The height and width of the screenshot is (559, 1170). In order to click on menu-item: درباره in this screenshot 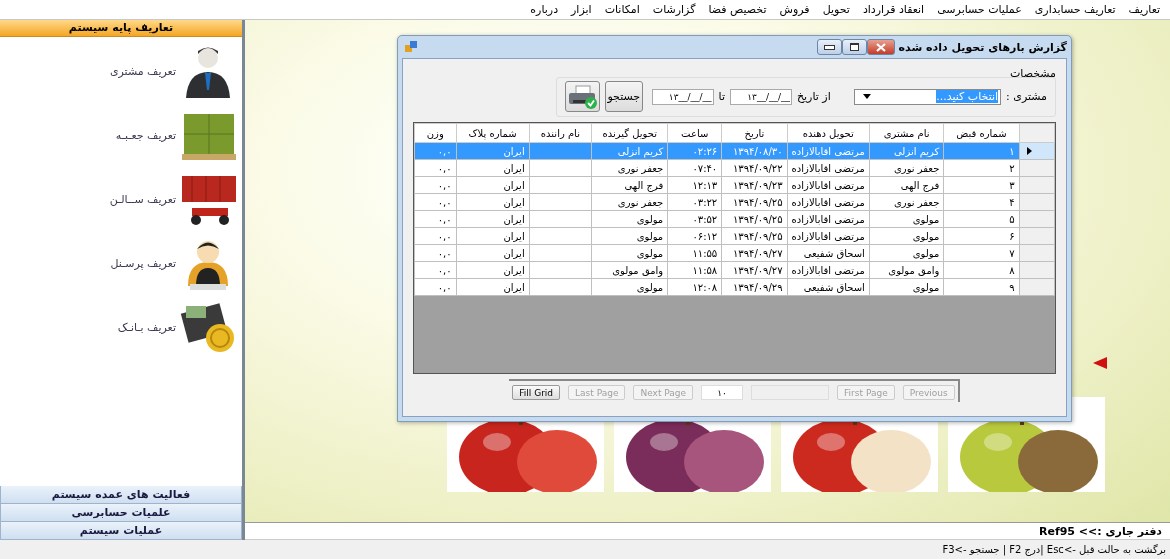, I will do `click(544, 9)`.